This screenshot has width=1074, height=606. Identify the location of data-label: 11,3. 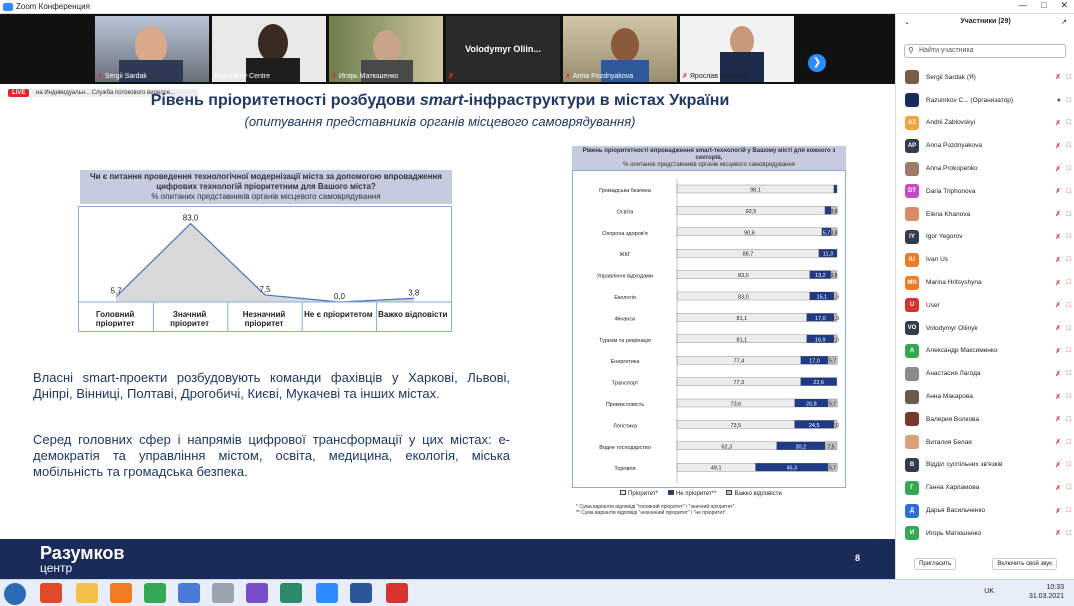
(828, 255).